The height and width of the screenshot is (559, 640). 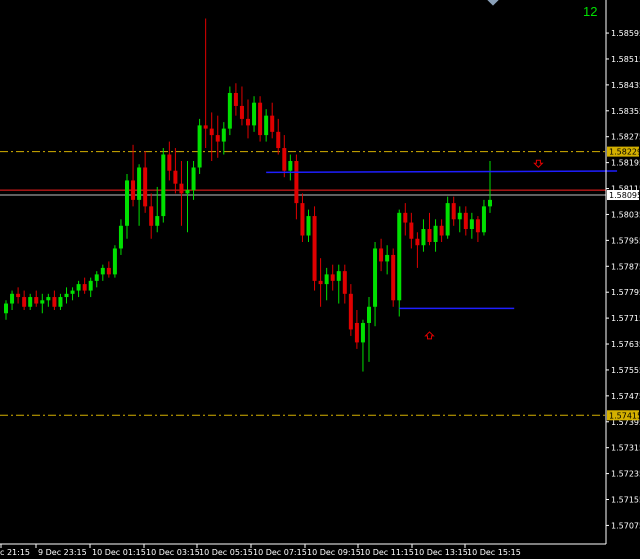 I want to click on price-tick-label: 1.57635, so click(x=625, y=344).